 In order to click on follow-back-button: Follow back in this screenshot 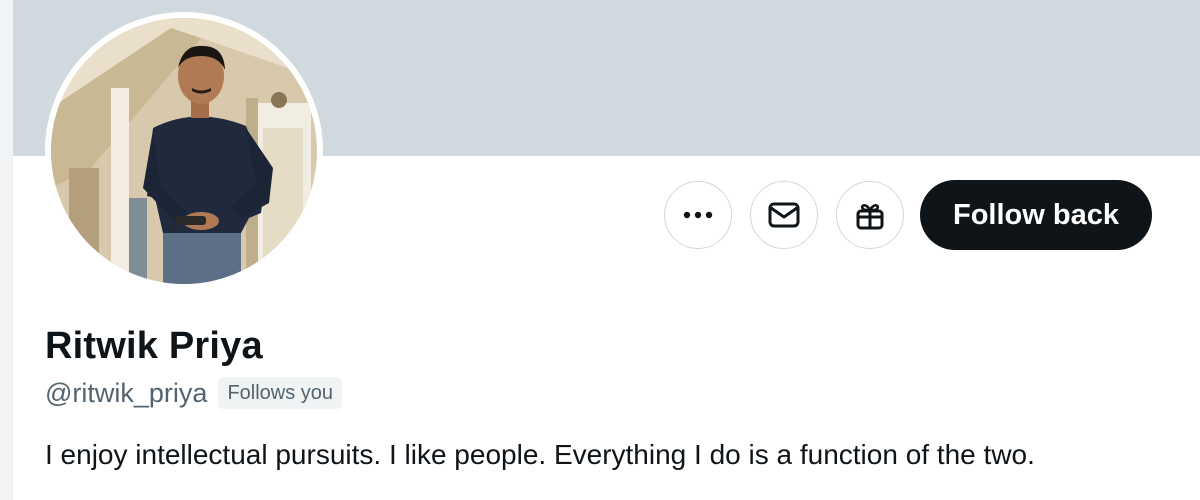, I will do `click(1036, 215)`.